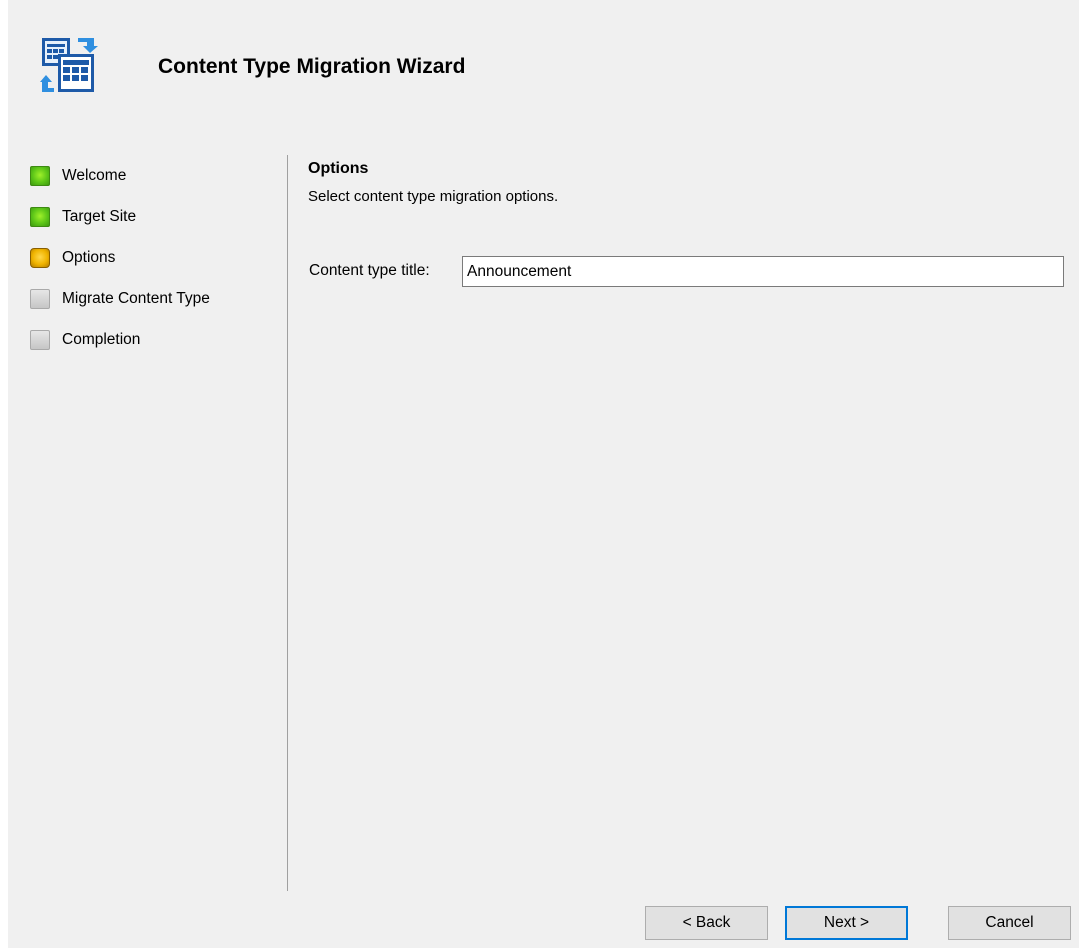 This screenshot has width=1079, height=948. Describe the element at coordinates (157, 350) in the screenshot. I see `step-completion: Completion` at that location.